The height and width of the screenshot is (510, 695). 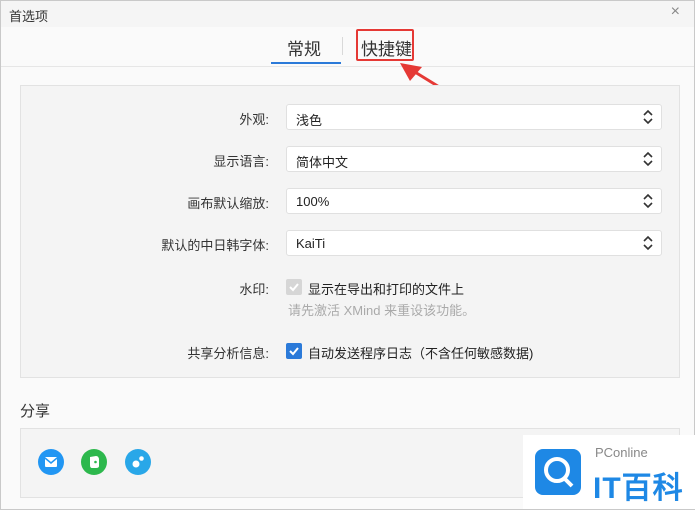 I want to click on zoom-label: 画布默认缩放:, so click(x=228, y=203).